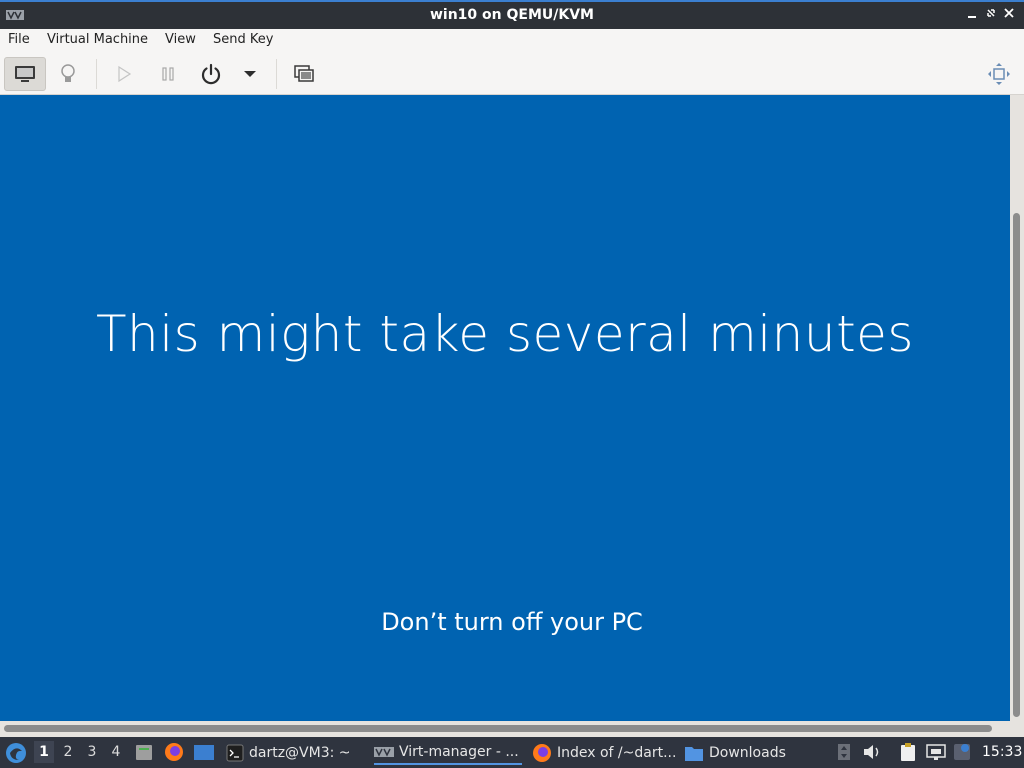  I want to click on minimize-button, so click(972, 15).